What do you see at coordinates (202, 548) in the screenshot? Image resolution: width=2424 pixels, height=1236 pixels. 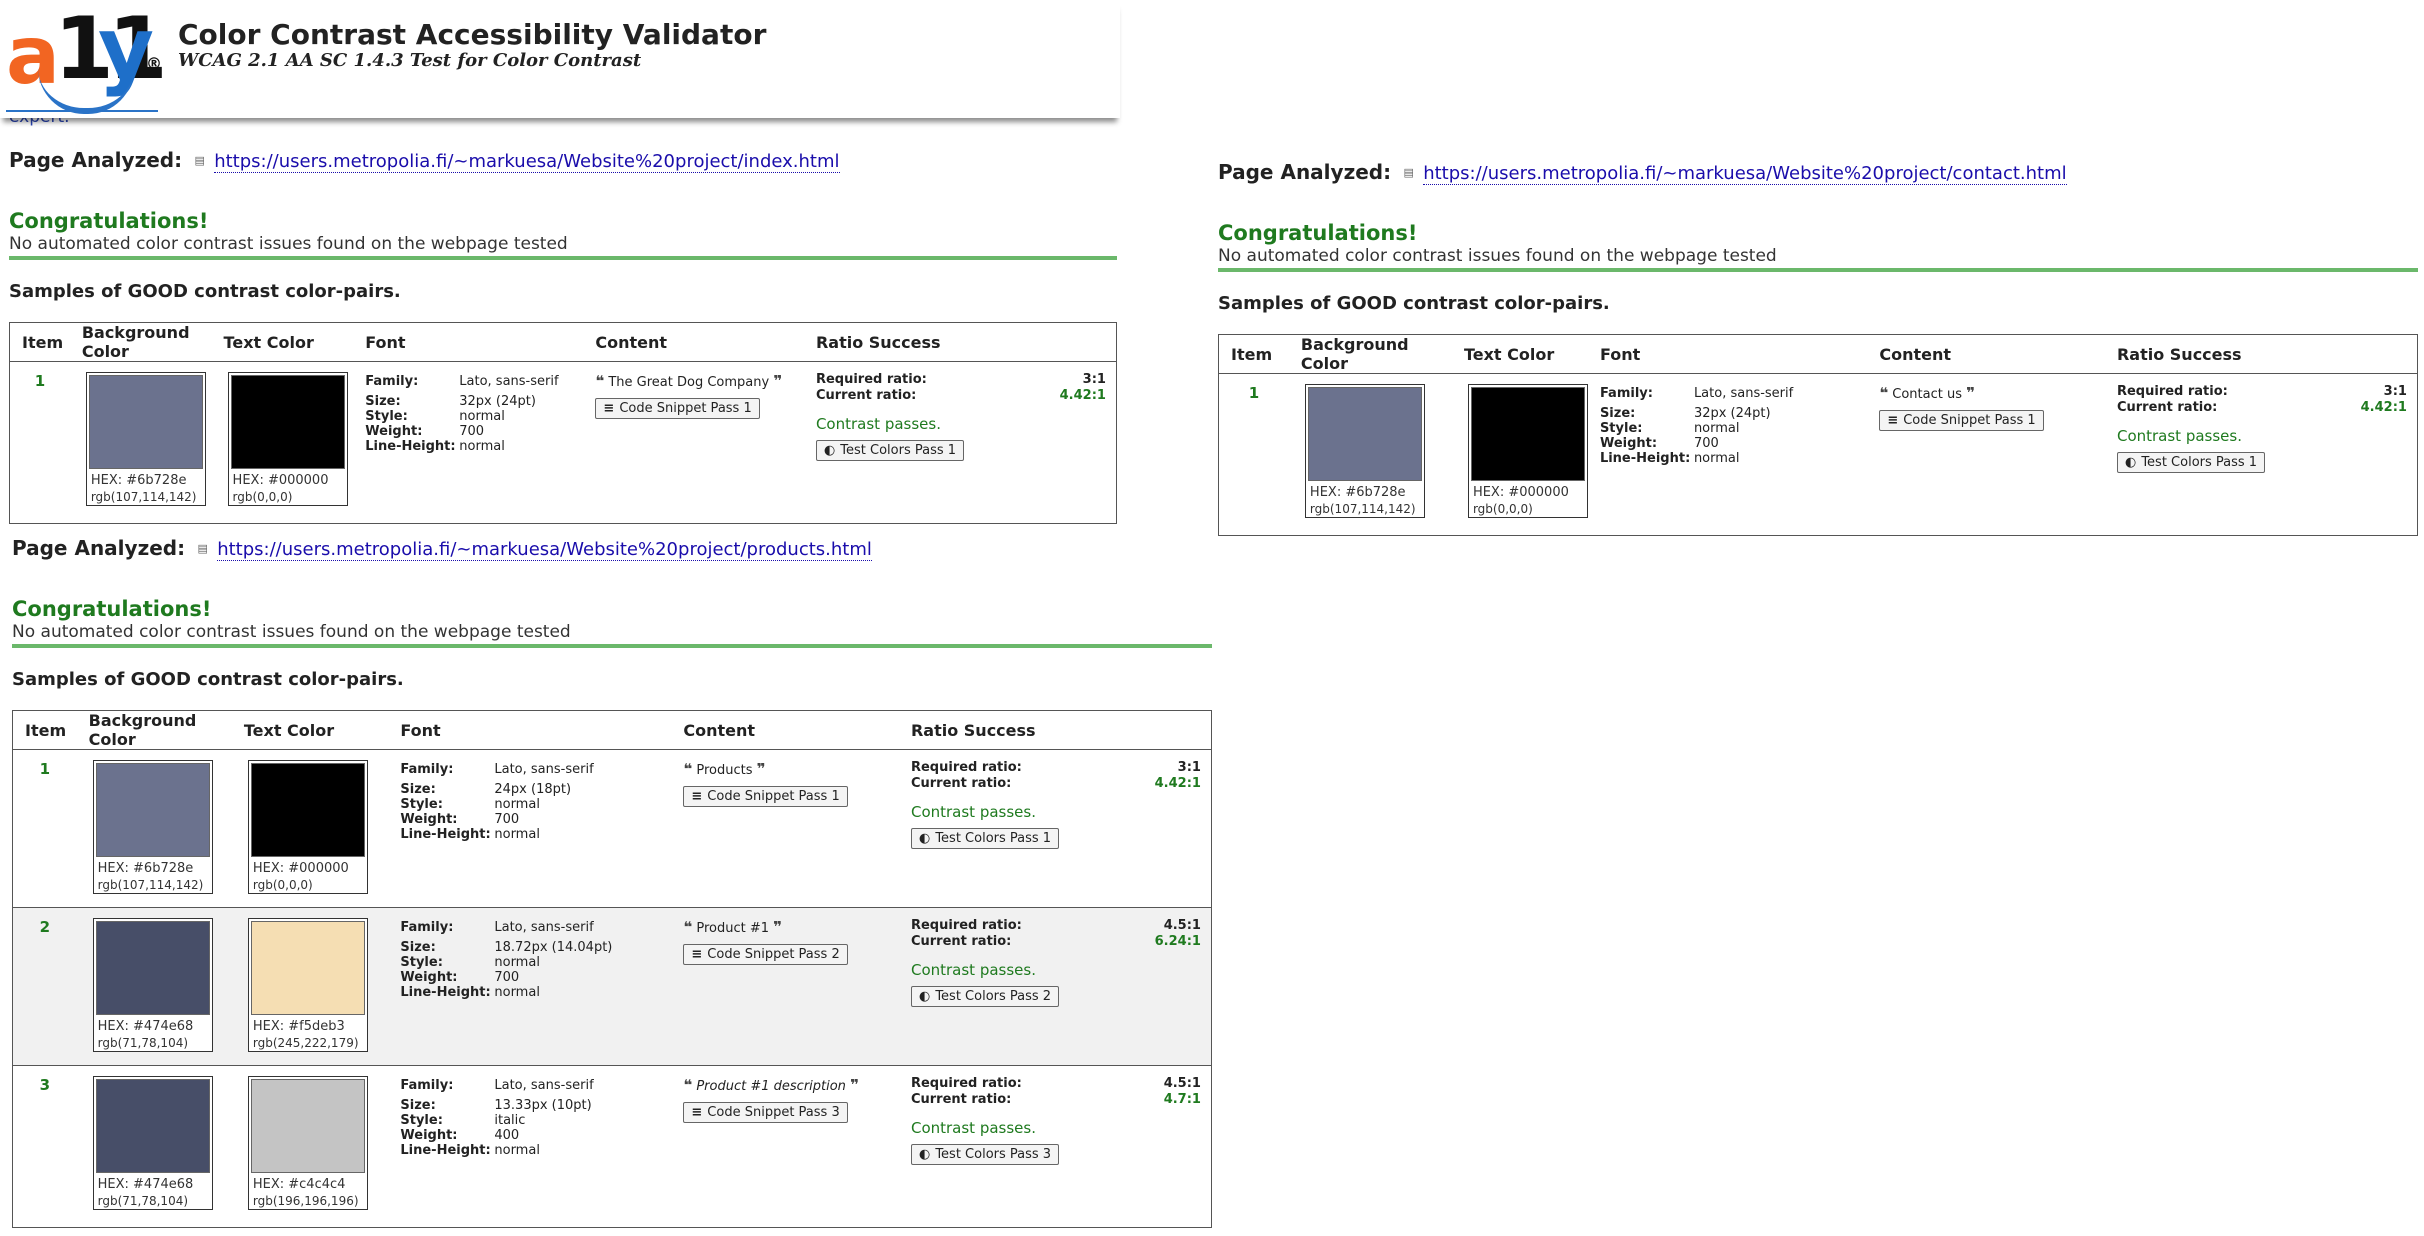 I see `document-icon: ▤` at bounding box center [202, 548].